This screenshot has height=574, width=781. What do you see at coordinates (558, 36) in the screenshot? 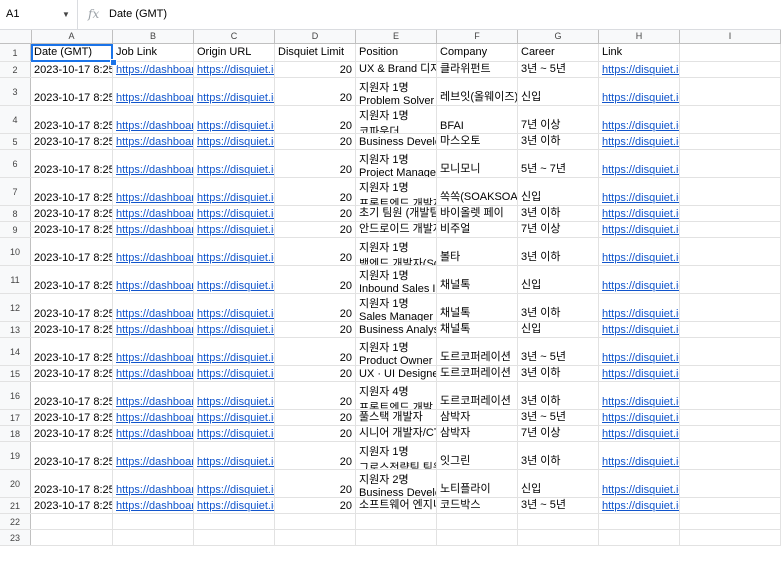
I see `column-header-g: G` at bounding box center [558, 36].